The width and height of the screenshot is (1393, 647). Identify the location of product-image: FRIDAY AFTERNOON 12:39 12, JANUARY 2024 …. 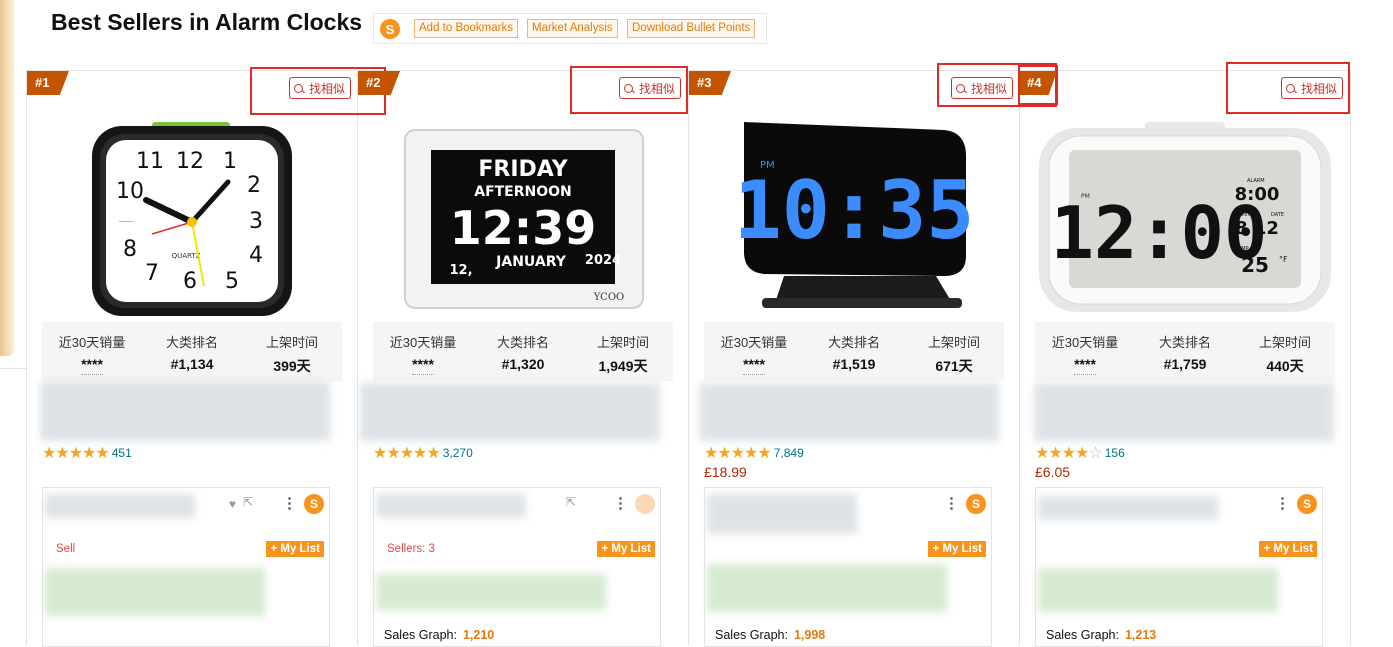
(523, 220).